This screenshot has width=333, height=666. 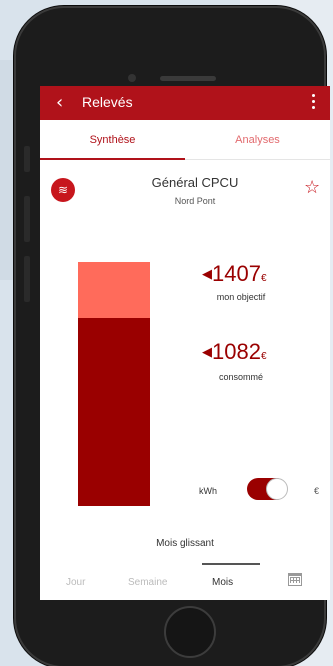 What do you see at coordinates (317, 491) in the screenshot?
I see `unit-euro-label: €` at bounding box center [317, 491].